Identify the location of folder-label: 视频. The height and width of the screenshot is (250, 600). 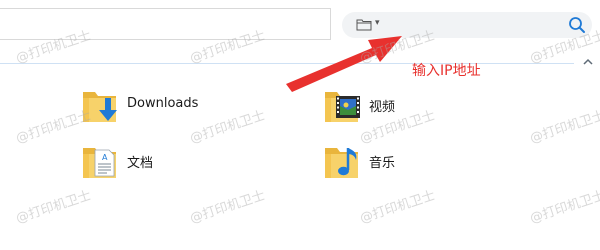
(382, 107).